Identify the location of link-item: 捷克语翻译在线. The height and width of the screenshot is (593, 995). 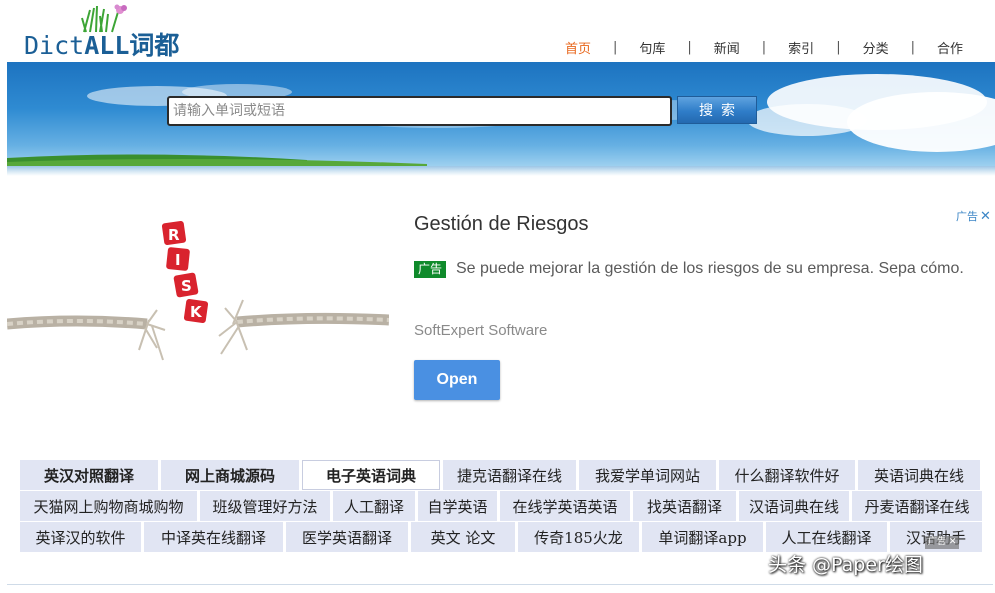
(509, 475).